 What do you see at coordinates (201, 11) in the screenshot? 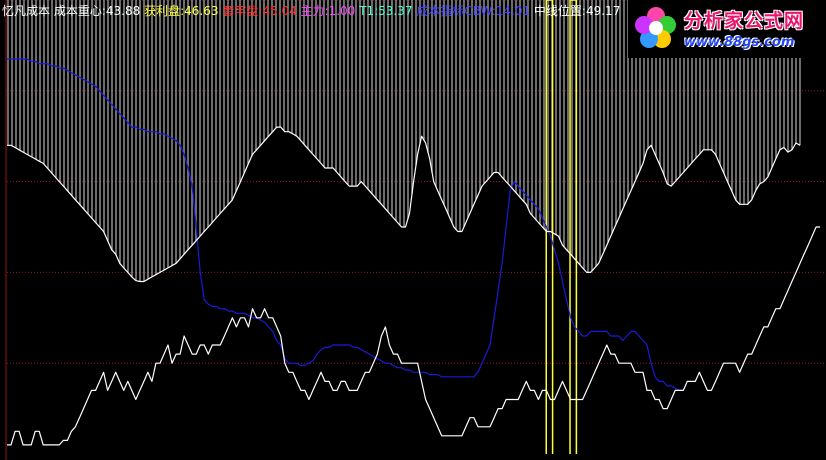
I see `profit-value: 46.63` at bounding box center [201, 11].